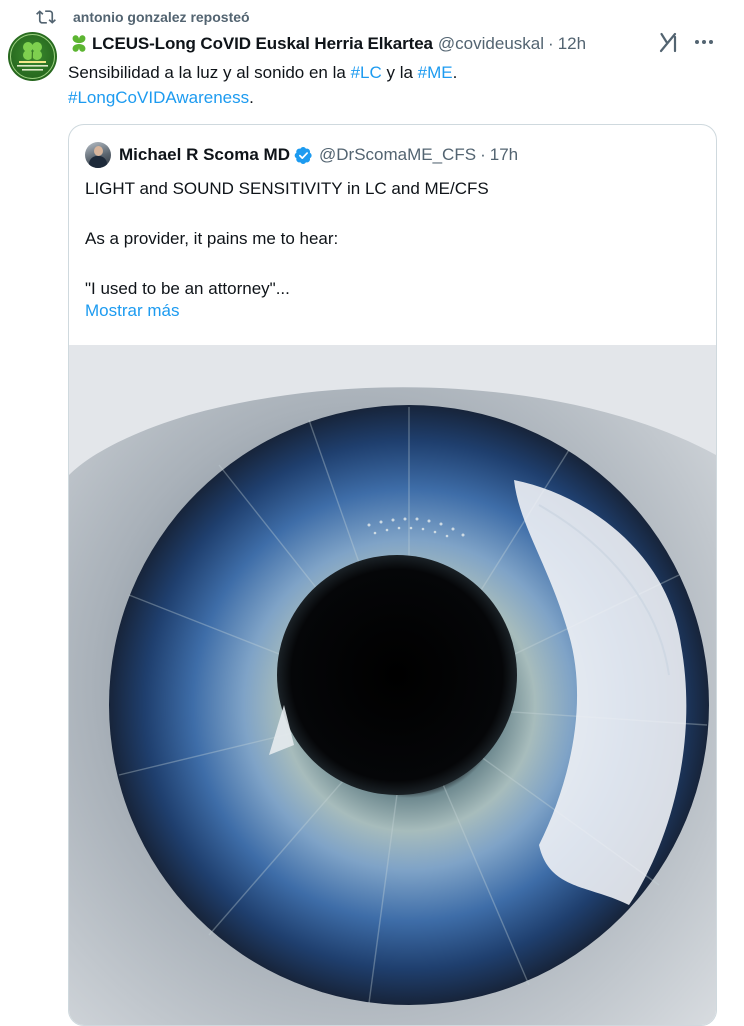  What do you see at coordinates (704, 42) in the screenshot?
I see `more-icon` at bounding box center [704, 42].